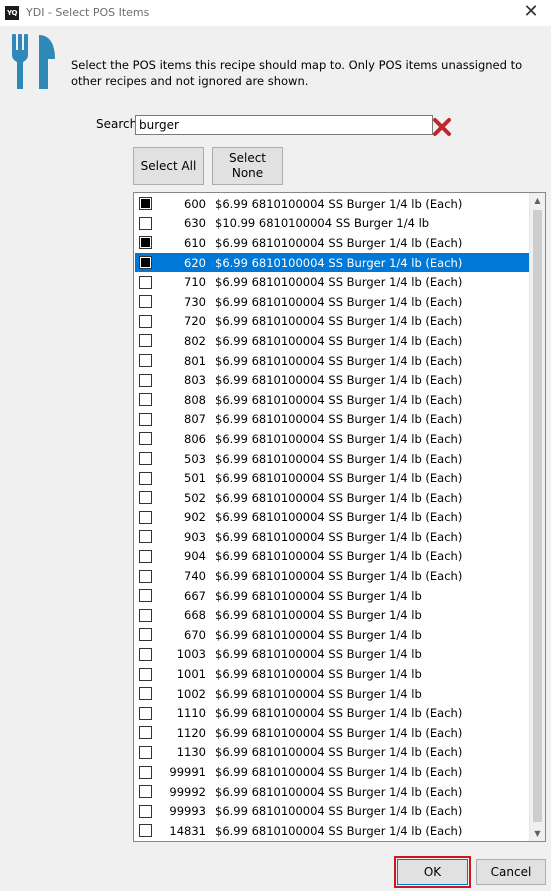 Image resolution: width=551 pixels, height=891 pixels. I want to click on list-item: 1003 $6.99 6810100004 SS Burger 1/4 lb, so click(332, 655).